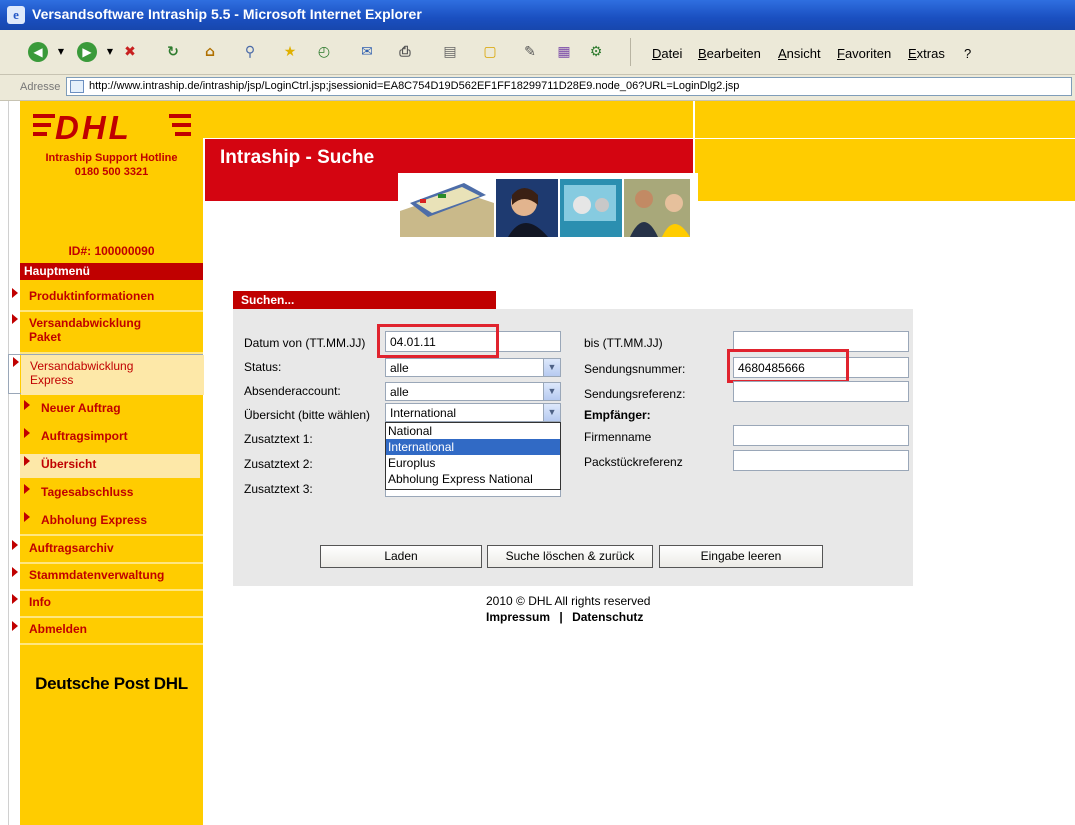 This screenshot has width=1075, height=825. Describe the element at coordinates (91, 296) in the screenshot. I see `nav-label: Produktinformationen` at that location.